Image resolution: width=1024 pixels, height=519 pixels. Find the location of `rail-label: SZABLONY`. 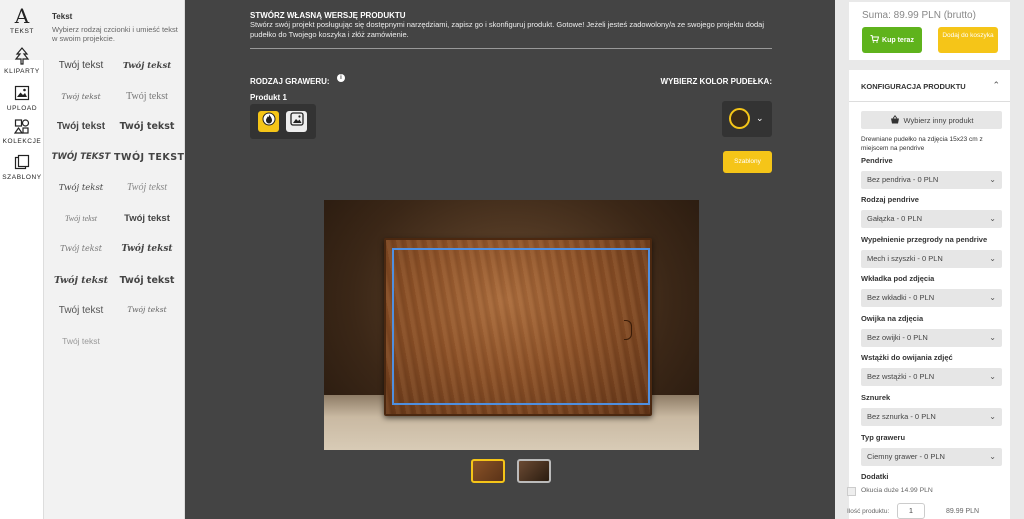

rail-label: SZABLONY is located at coordinates (22, 177).